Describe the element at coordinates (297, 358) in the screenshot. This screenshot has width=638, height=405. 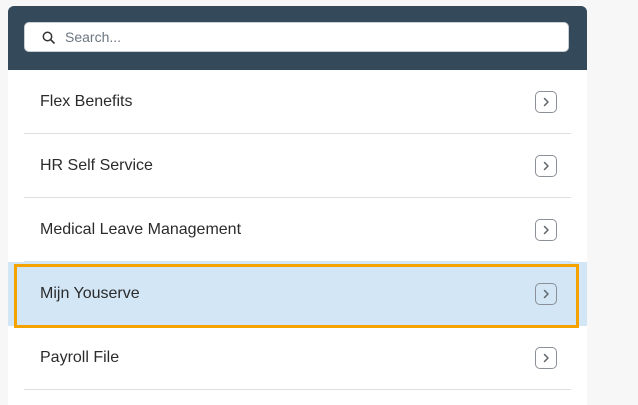
I see `list-item-payroll-file: Payroll File` at that location.